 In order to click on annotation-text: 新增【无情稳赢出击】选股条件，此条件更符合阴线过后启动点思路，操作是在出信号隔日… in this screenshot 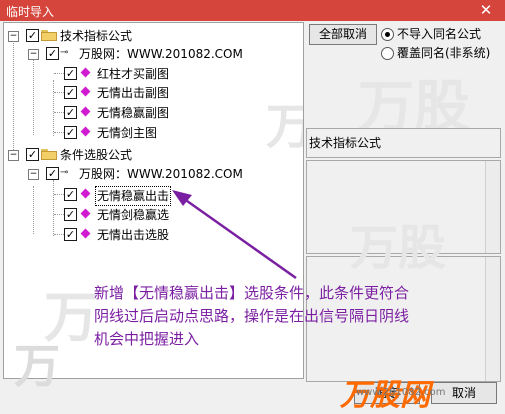, I will do `click(252, 316)`.